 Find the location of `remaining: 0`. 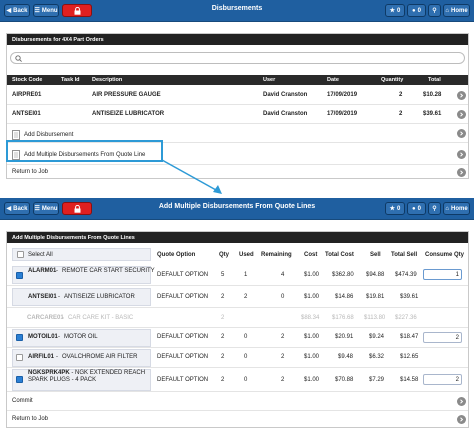

remaining: 0 is located at coordinates (283, 297).